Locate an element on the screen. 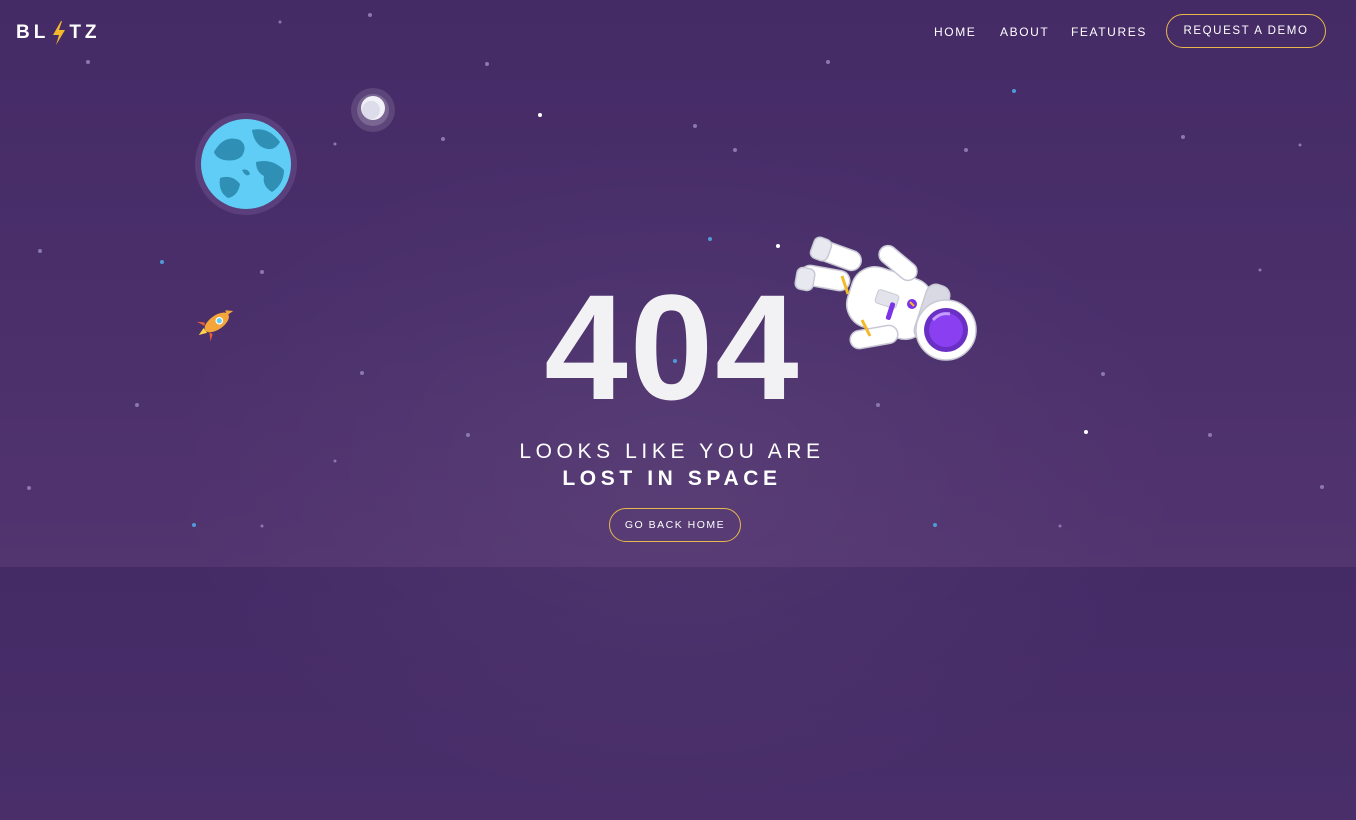 Image resolution: width=1356 pixels, height=820 pixels. nav-about: ABOUT is located at coordinates (1024, 32).